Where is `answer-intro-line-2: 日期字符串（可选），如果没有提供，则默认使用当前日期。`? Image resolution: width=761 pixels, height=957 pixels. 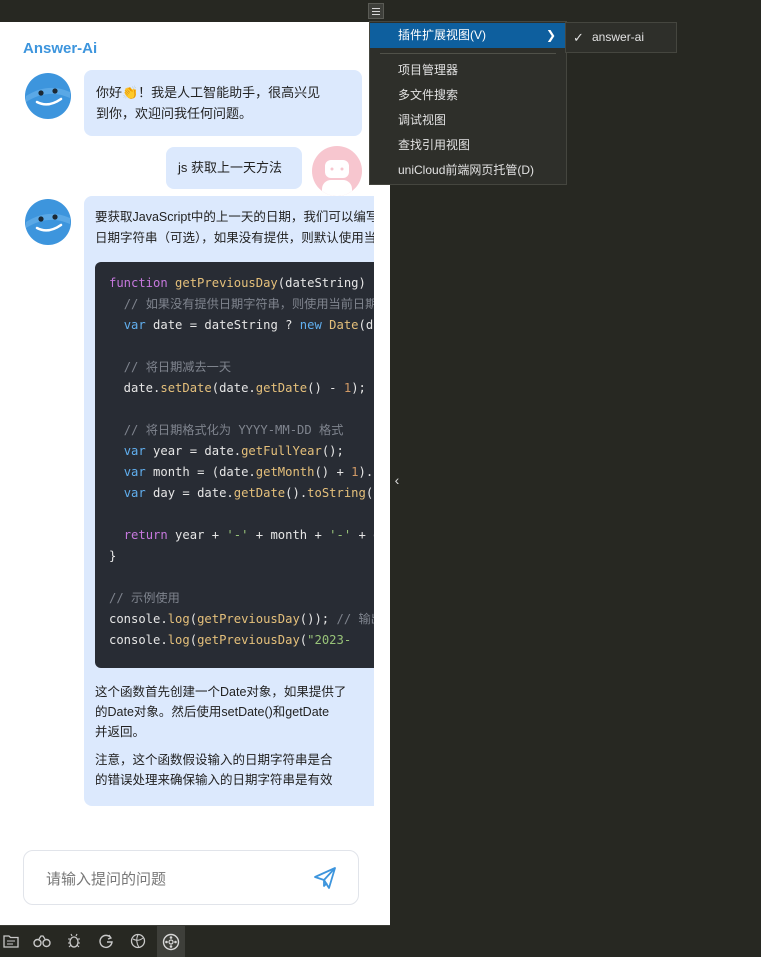
answer-intro-line-2: 日期字符串（可选），如果没有提供，则默认使用当前日期。 is located at coordinates (234, 238).